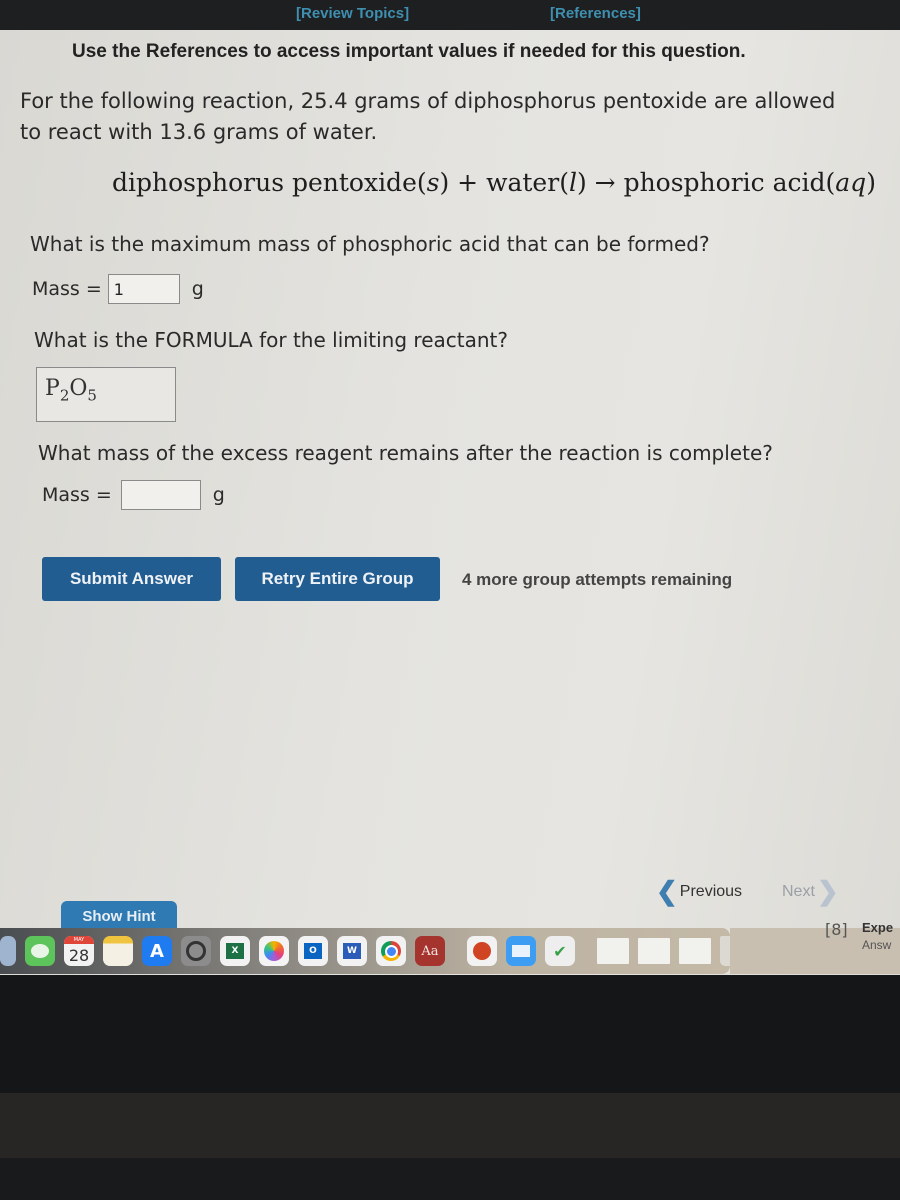 This screenshot has width=900, height=1200. I want to click on reactant-2: water, so click(523, 182).